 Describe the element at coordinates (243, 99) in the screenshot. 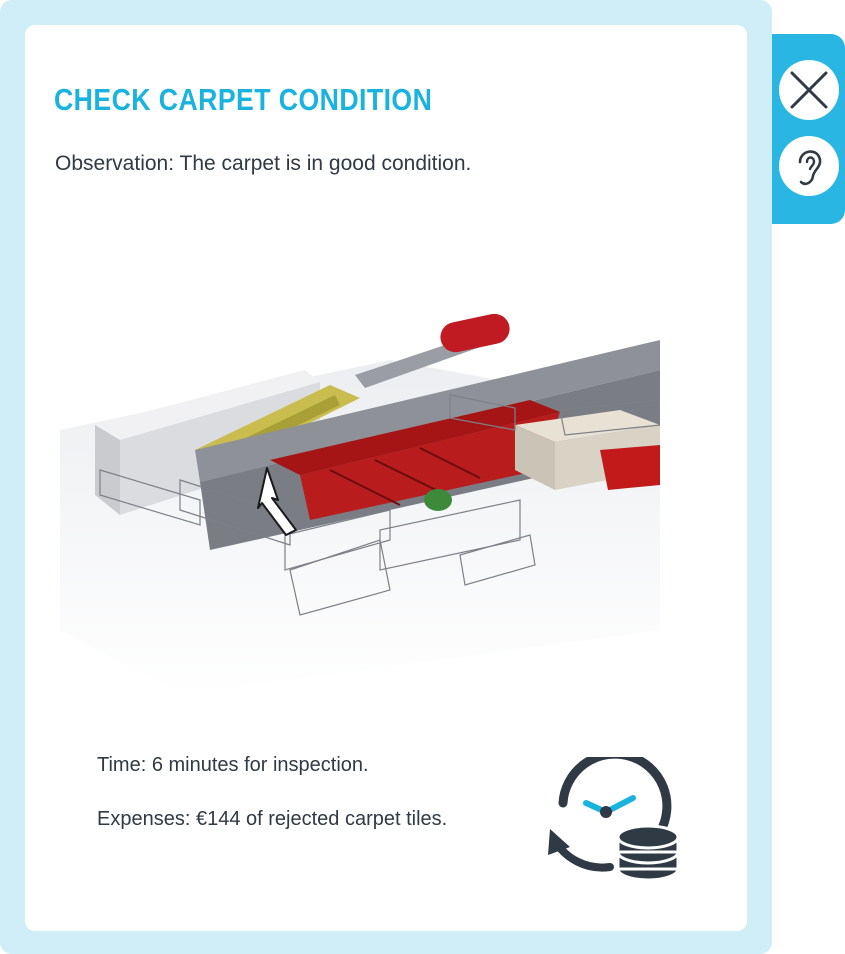

I see `dialog-title: CHECK CARPET CONDITION` at that location.